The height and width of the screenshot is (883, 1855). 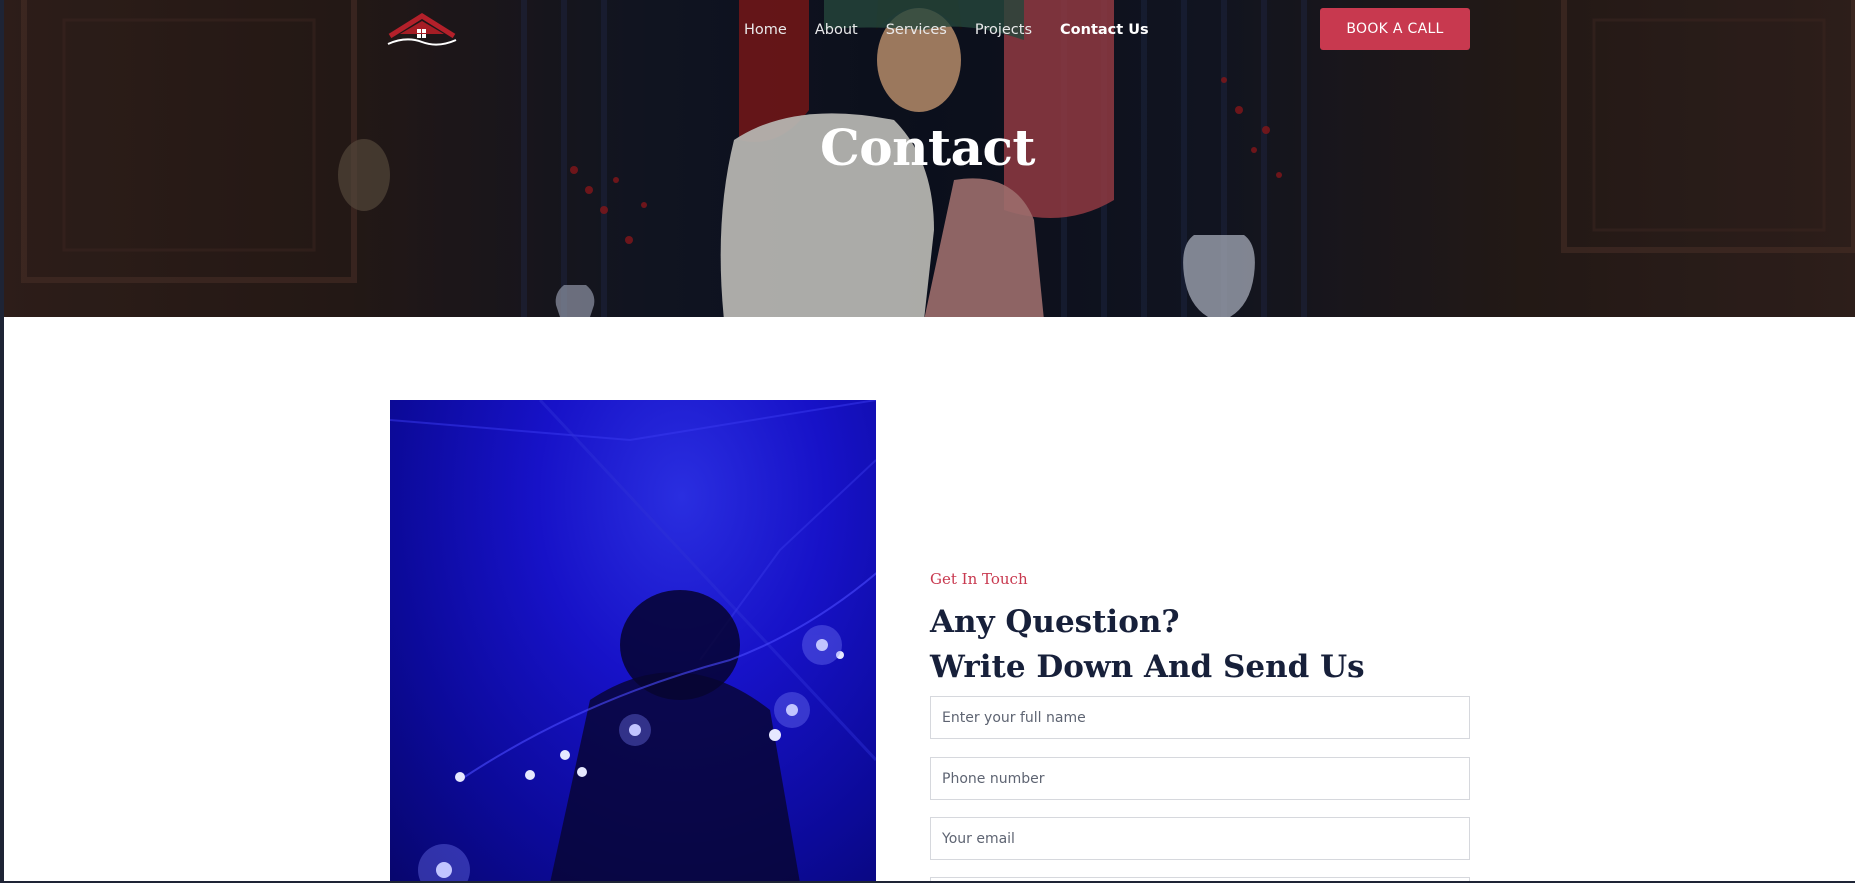 What do you see at coordinates (1104, 30) in the screenshot?
I see `nav-contact-us: Contact Us` at bounding box center [1104, 30].